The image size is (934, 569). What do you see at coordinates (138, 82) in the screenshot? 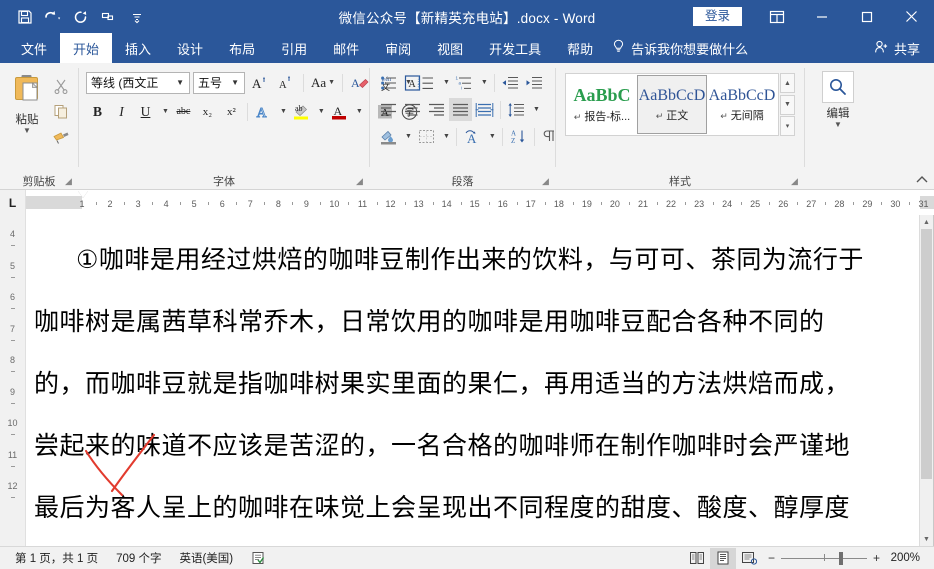
I see `font-name-combo: 等线 (西文正 ▼` at bounding box center [138, 82].